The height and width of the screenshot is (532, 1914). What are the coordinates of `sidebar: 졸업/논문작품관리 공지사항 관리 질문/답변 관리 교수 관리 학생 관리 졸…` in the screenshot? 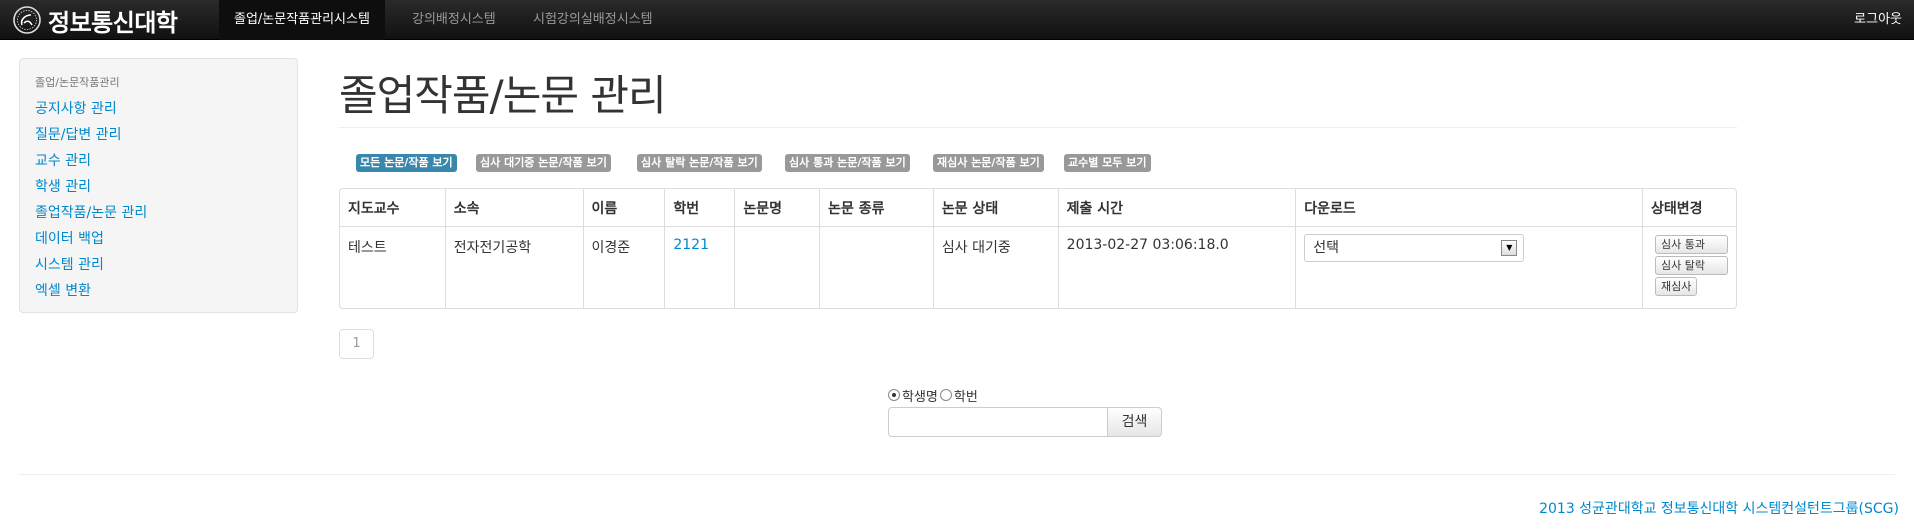 It's located at (158, 185).